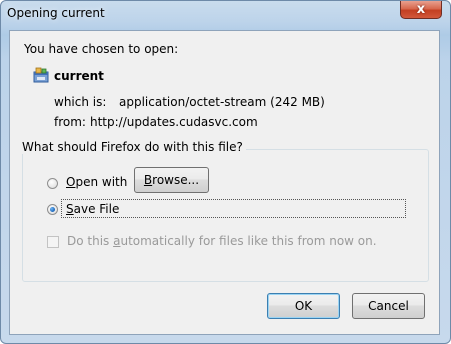  Describe the element at coordinates (132, 147) in the screenshot. I see `action-group-legend: What should Firefox do with this file?` at that location.